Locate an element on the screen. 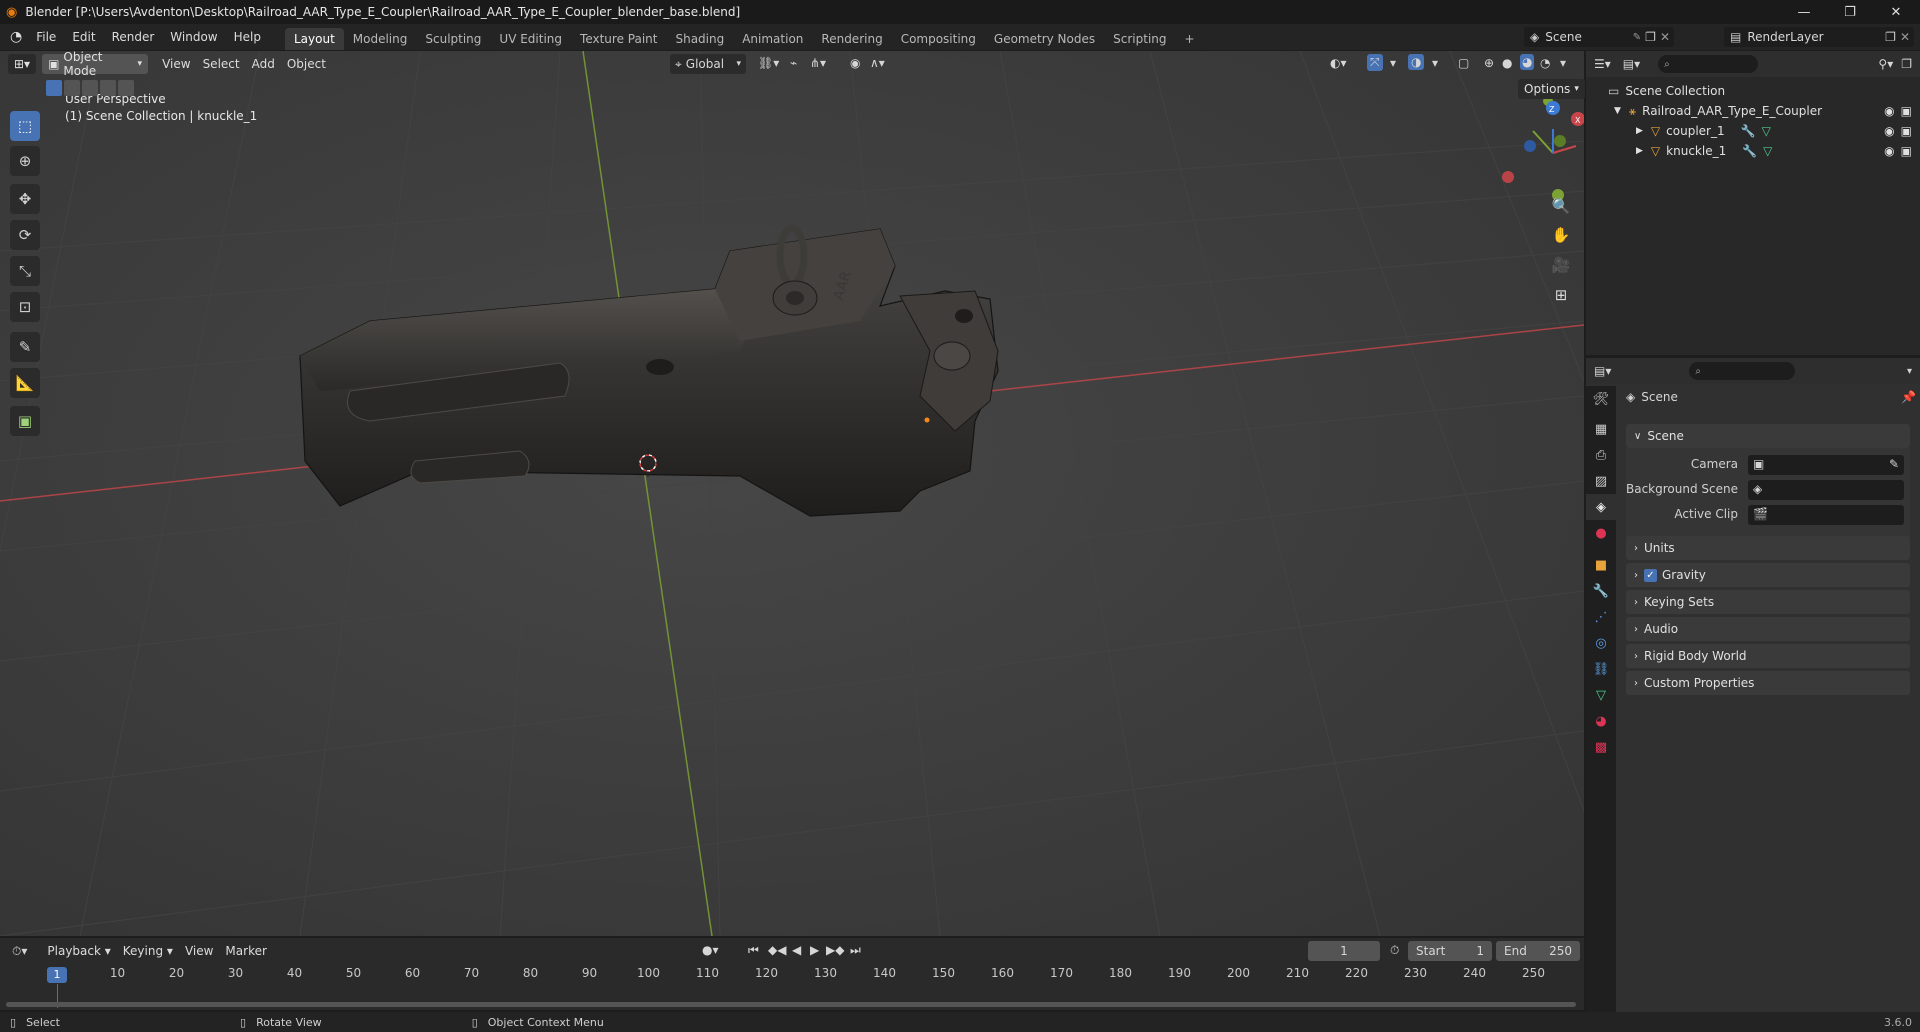 The width and height of the screenshot is (1920, 1032). object-tab: ■ is located at coordinates (1601, 565).